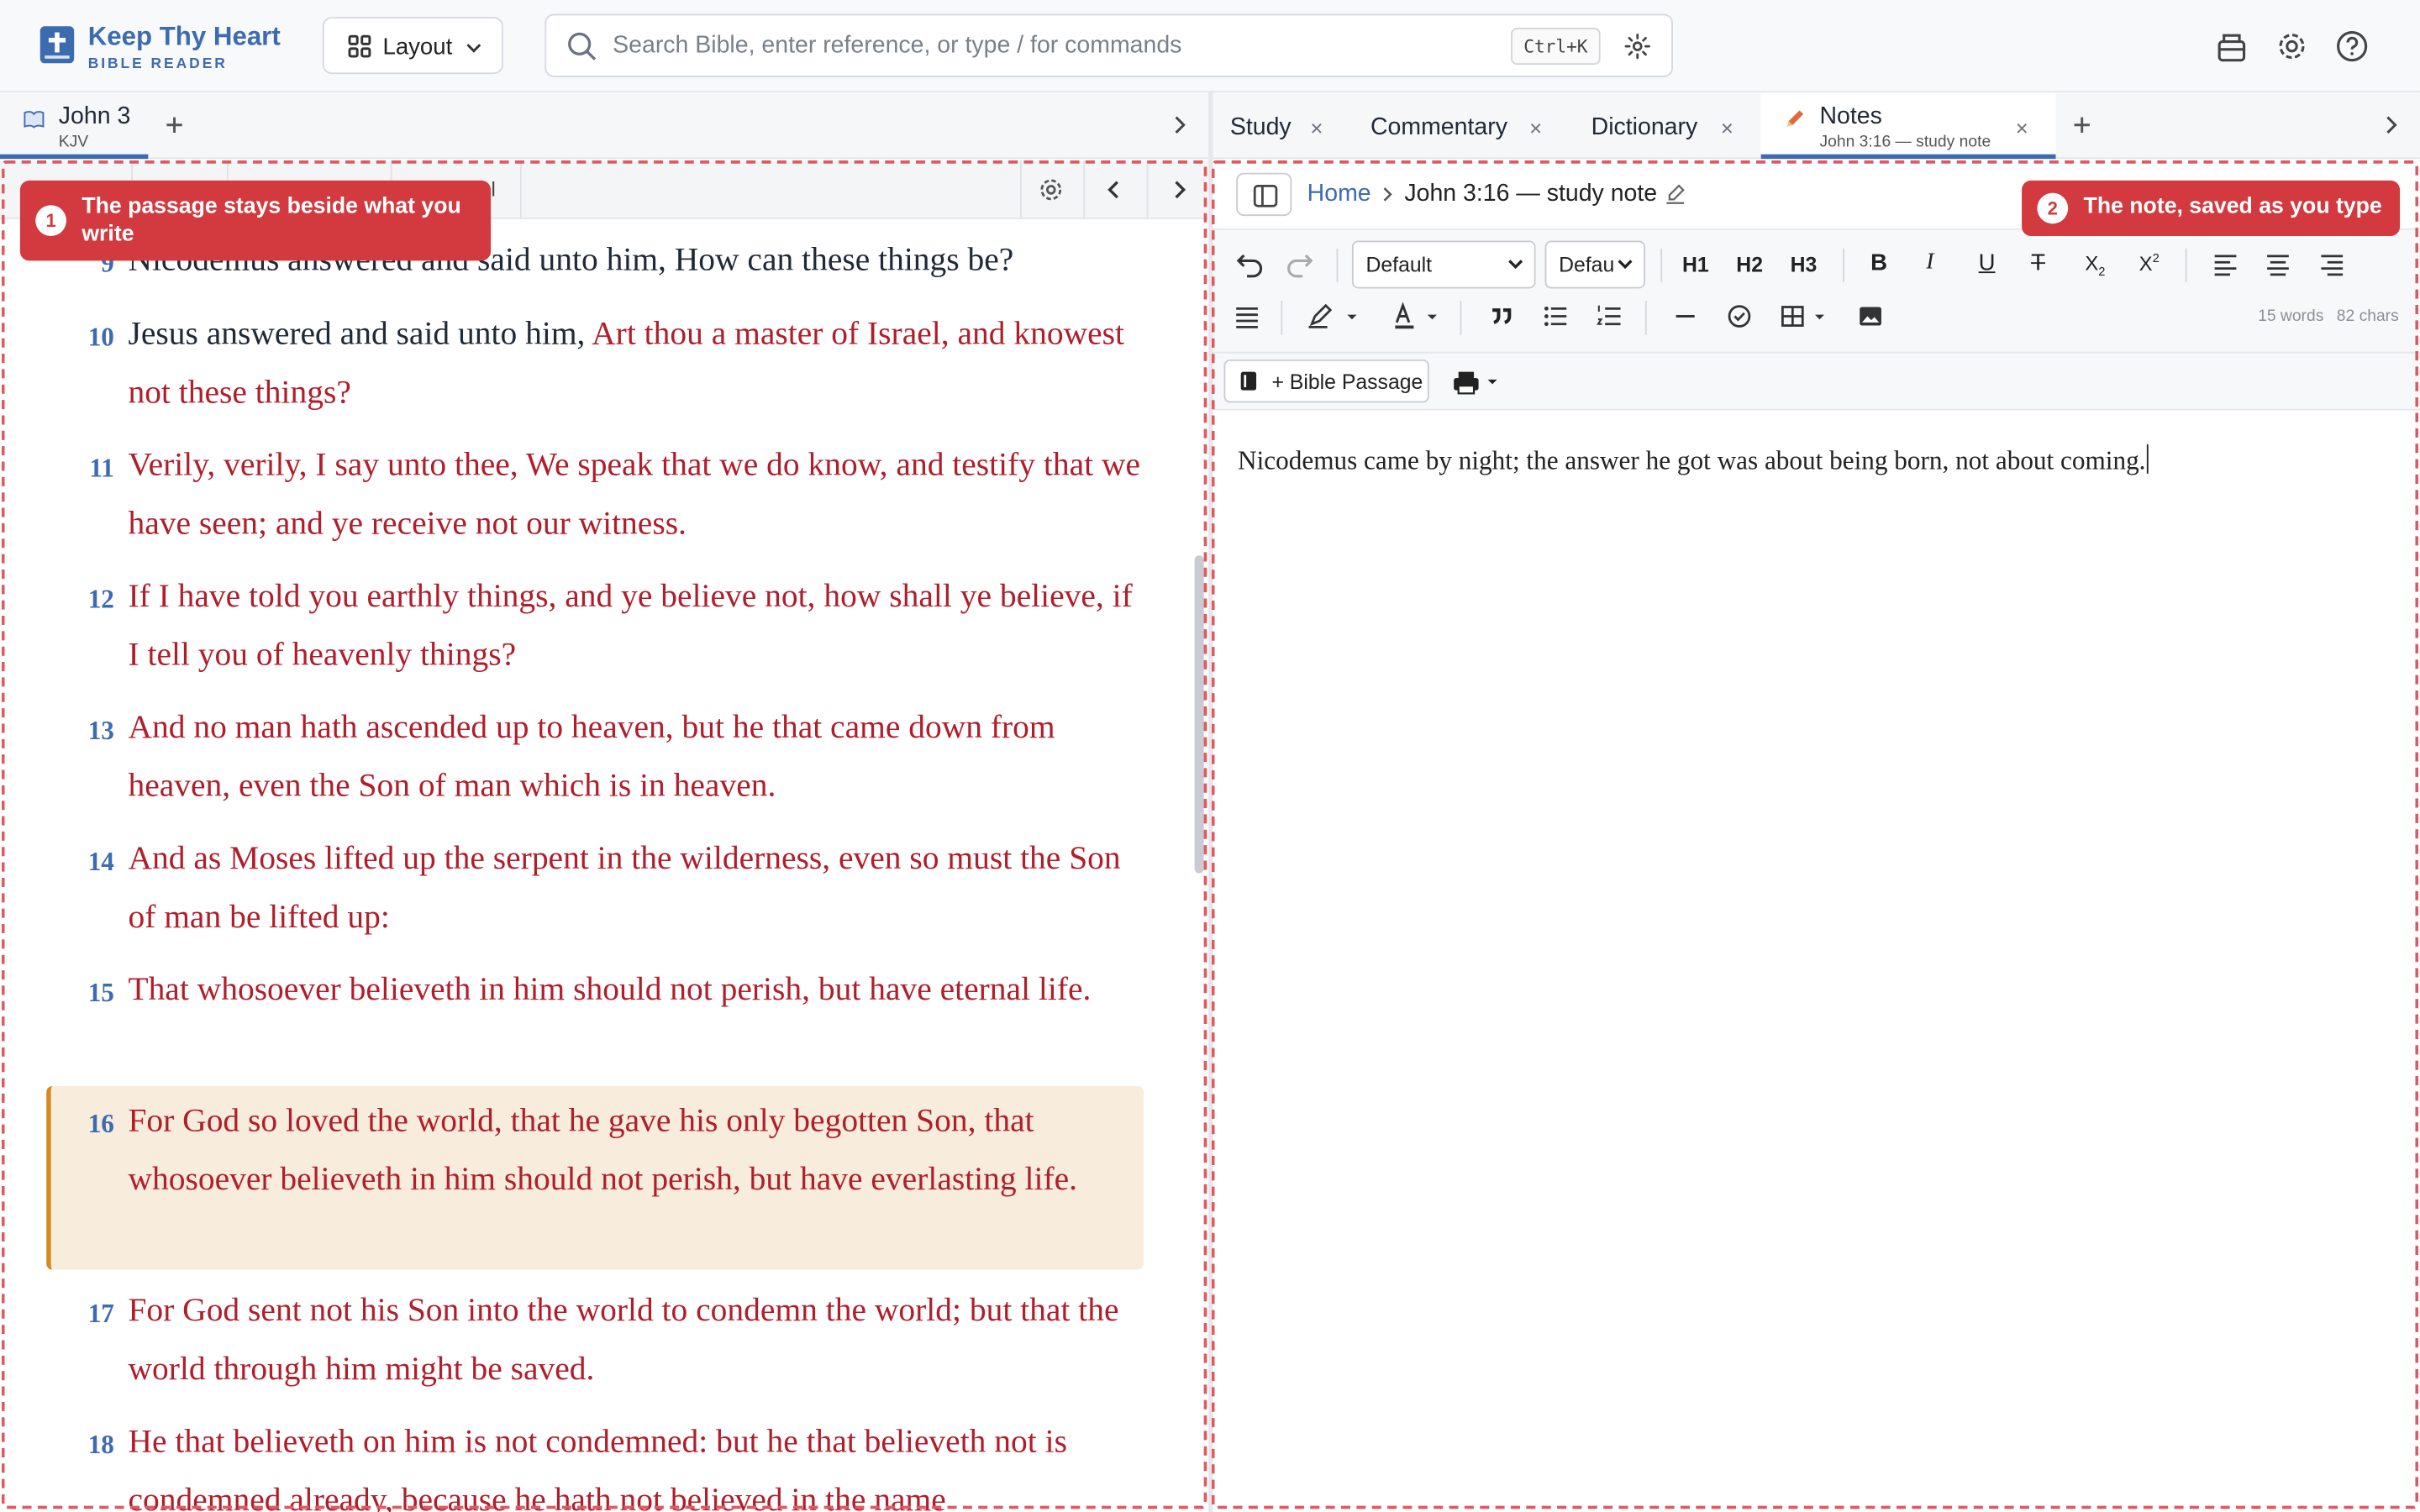 This screenshot has height=1512, width=2420. Describe the element at coordinates (75, 126) in the screenshot. I see `tab-john-3: John 3 KJV` at that location.